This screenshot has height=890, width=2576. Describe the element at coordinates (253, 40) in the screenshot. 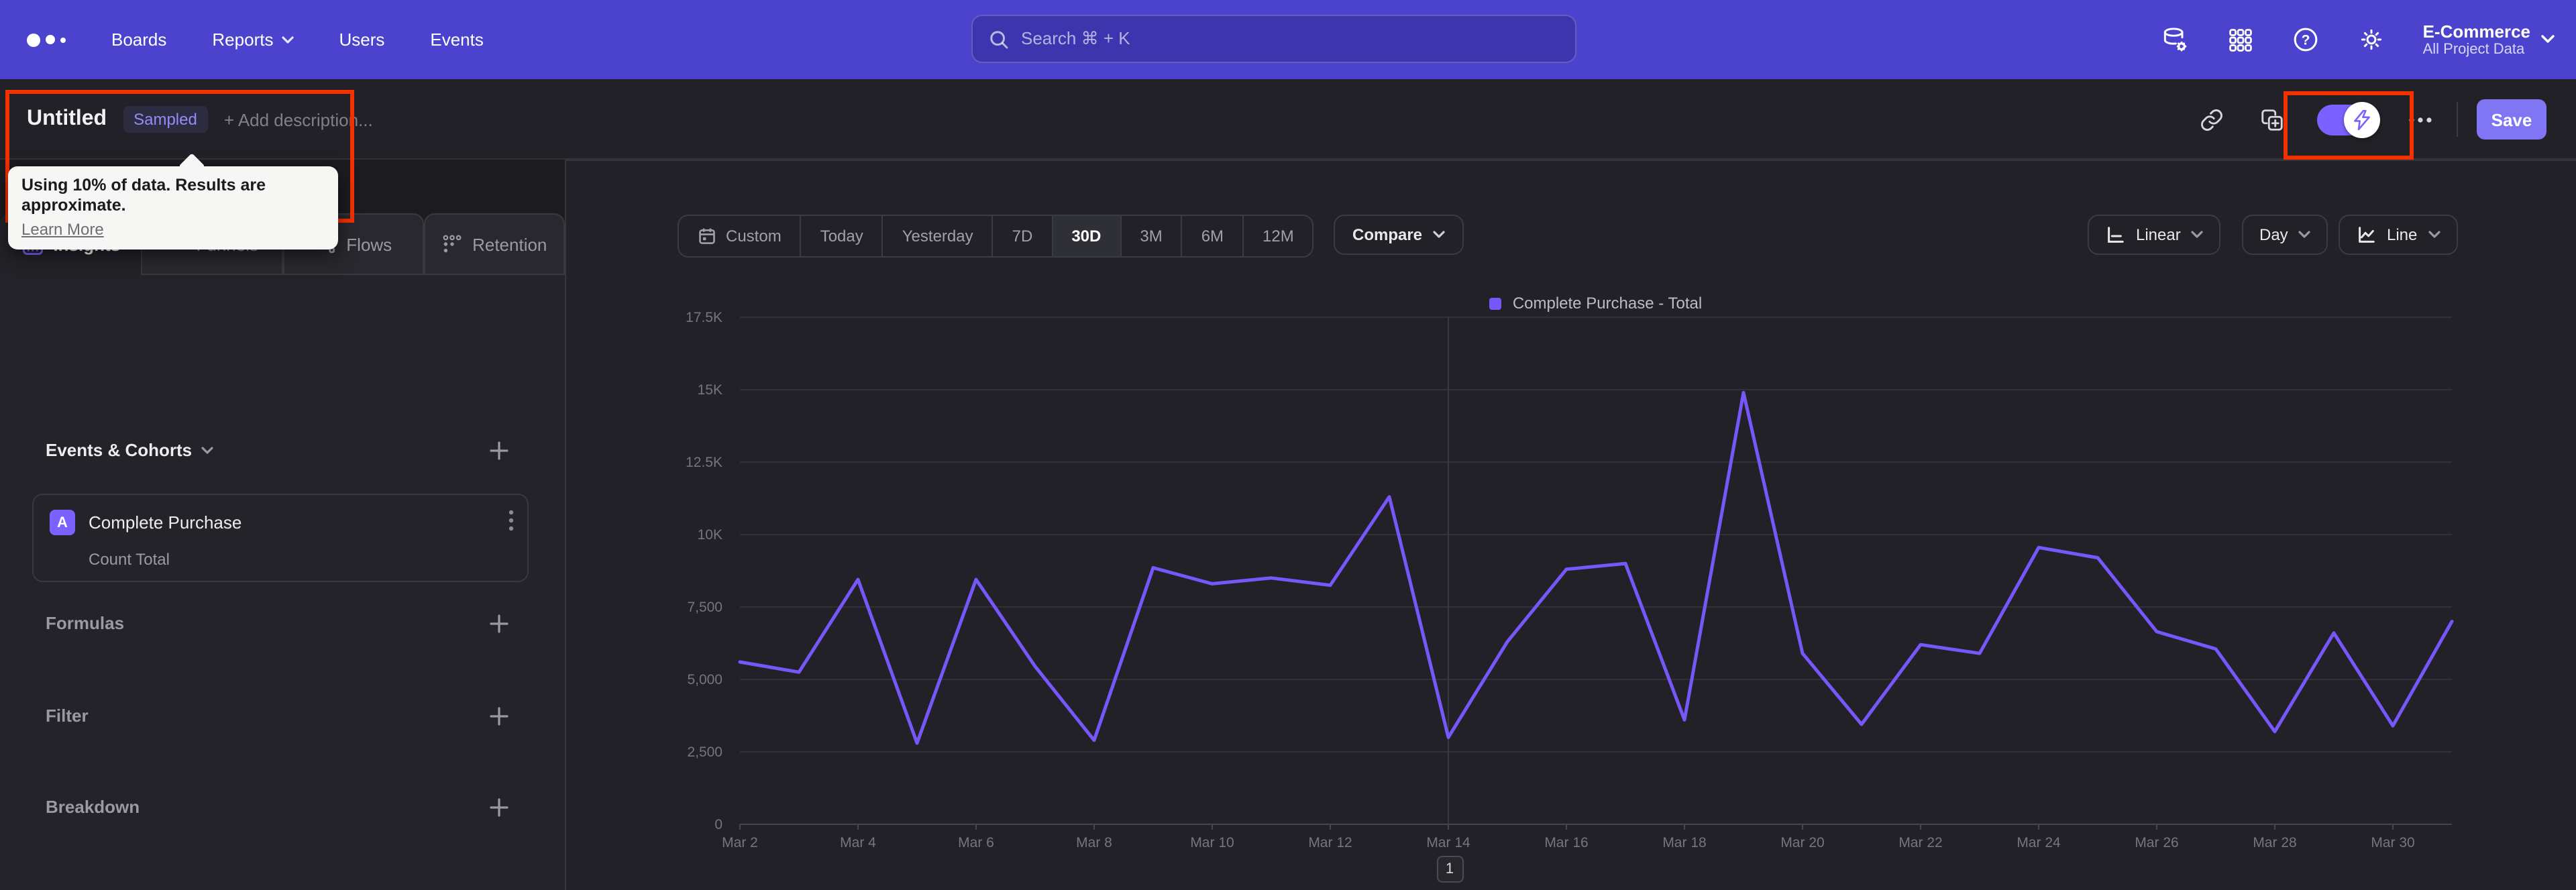

I see `nav-item-reports: Reports` at that location.